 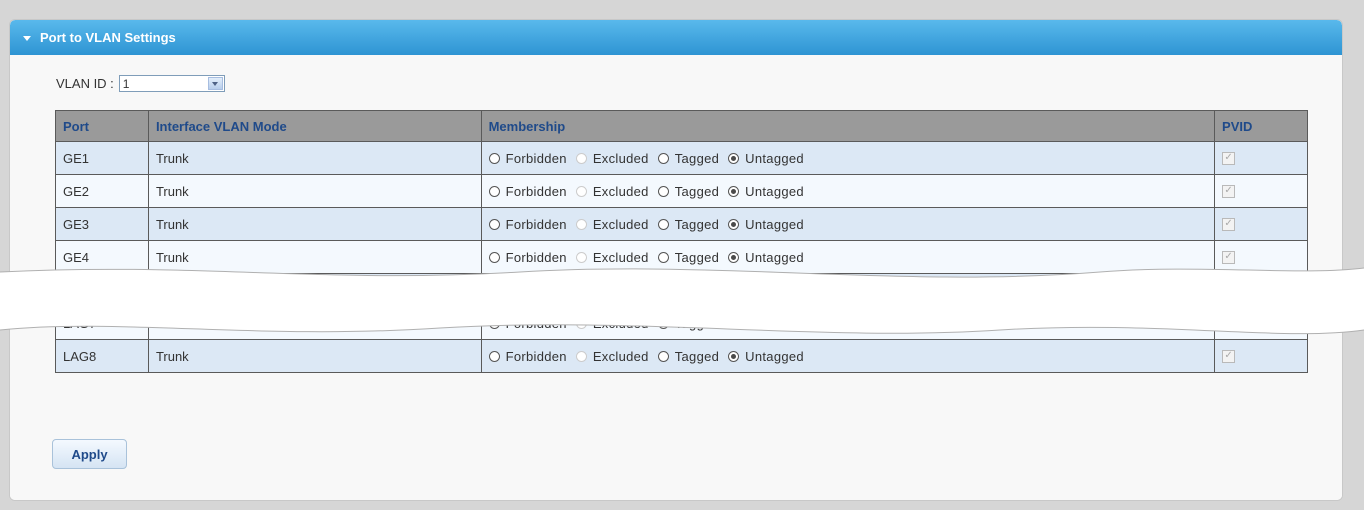 I want to click on table-row: GE1 Trunk Forbidden Excluded Tagged Untagged ✓, so click(x=681, y=158).